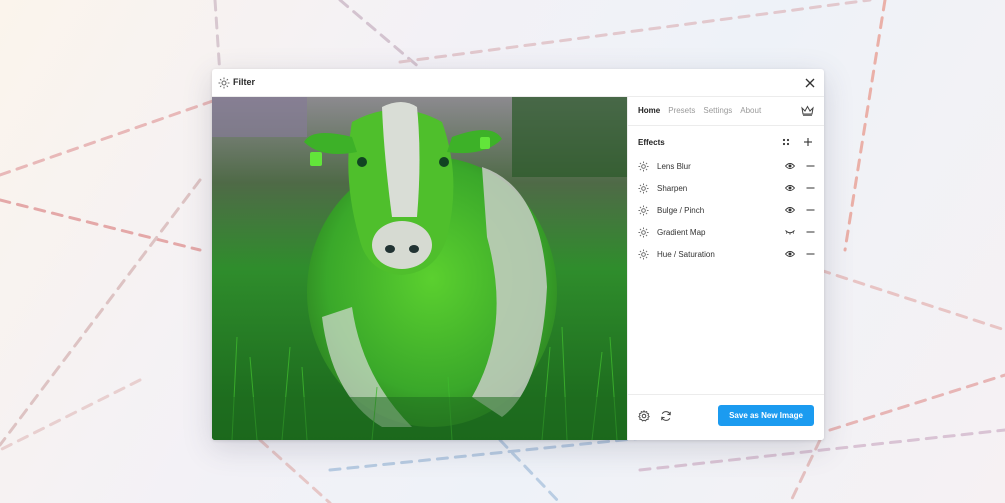 This screenshot has height=503, width=1005. I want to click on tab-home: Home, so click(649, 110).